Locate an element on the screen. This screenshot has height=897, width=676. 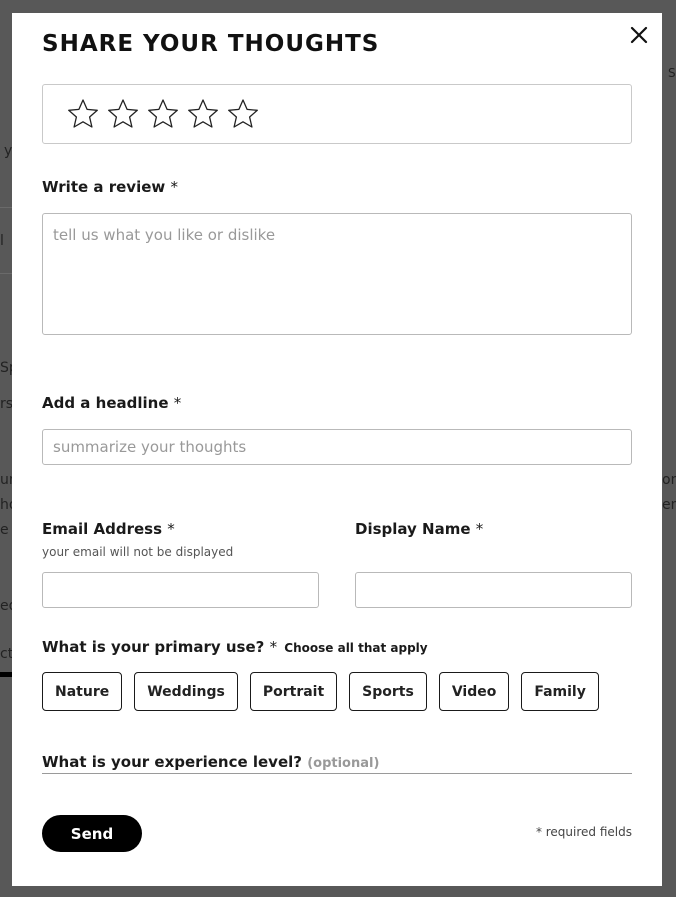
headline-input is located at coordinates (337, 447).